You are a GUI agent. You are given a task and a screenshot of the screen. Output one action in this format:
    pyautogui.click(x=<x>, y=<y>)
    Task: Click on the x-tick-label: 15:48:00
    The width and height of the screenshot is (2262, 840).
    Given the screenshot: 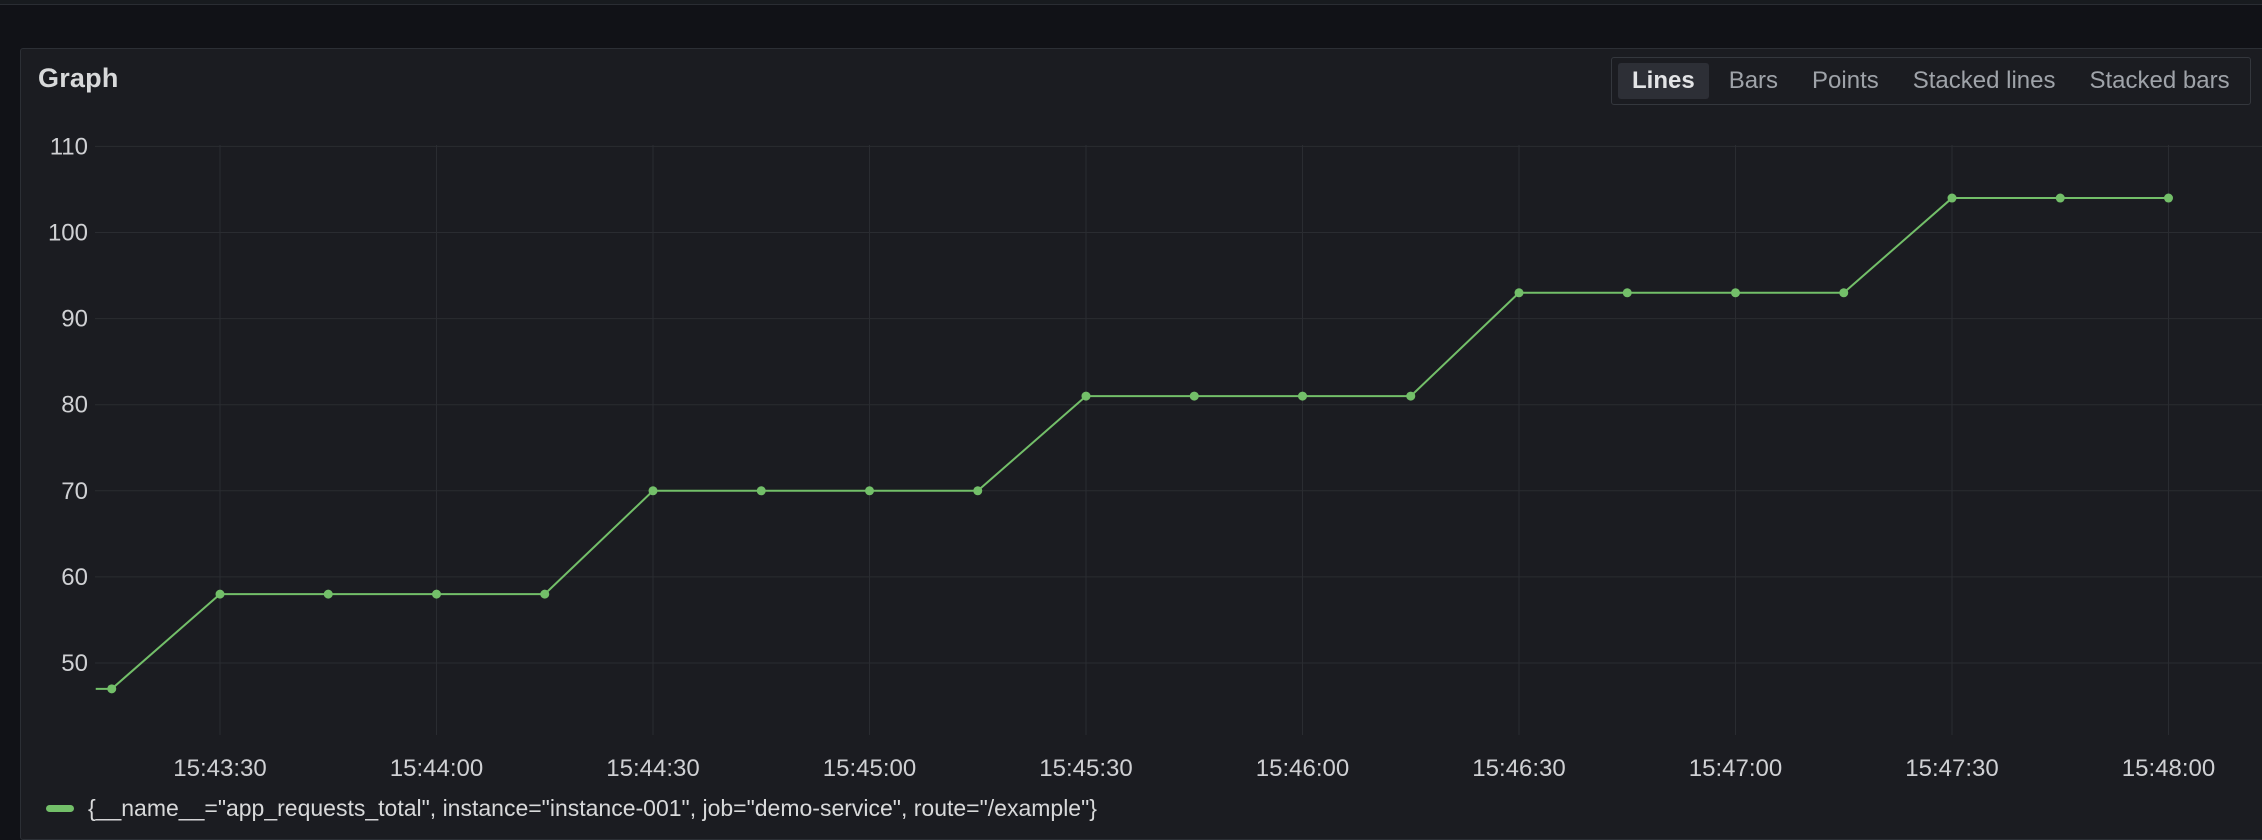 What is the action you would take?
    pyautogui.click(x=2168, y=768)
    